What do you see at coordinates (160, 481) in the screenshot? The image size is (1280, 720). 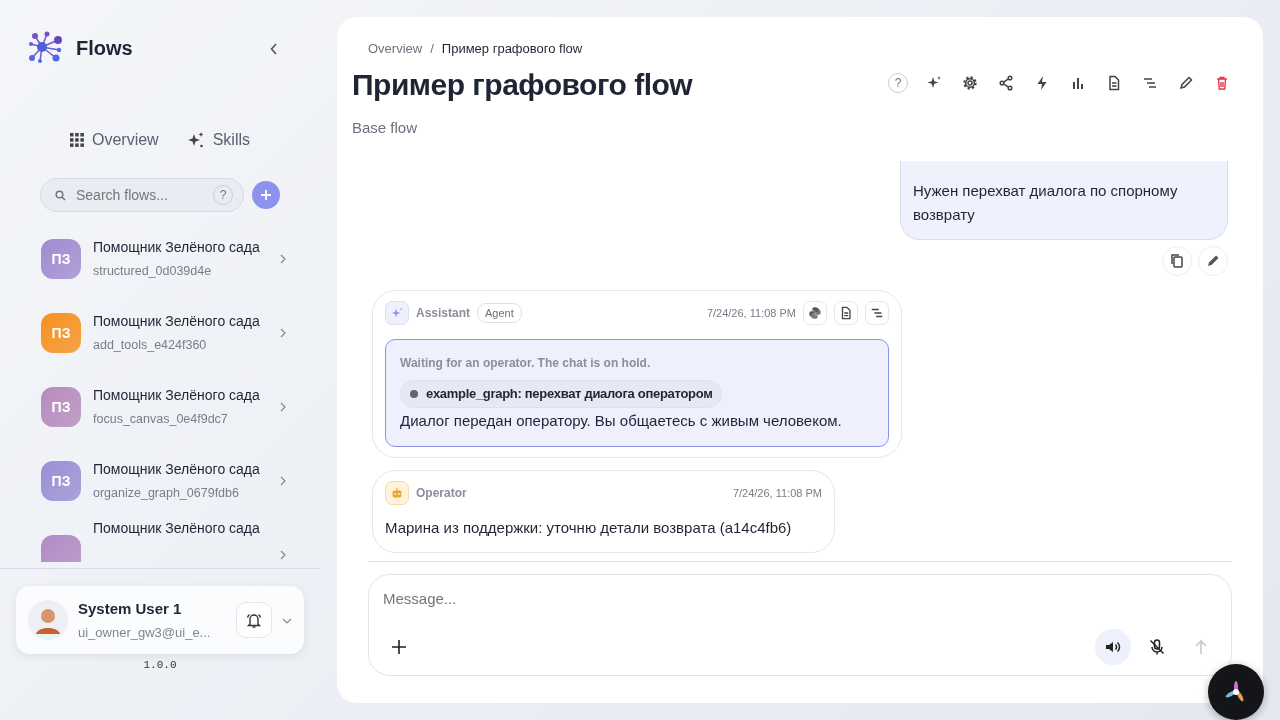 I see `flow-list-item: ПЗ Помощник Зелёного сада organize_graph_0679fdb6` at bounding box center [160, 481].